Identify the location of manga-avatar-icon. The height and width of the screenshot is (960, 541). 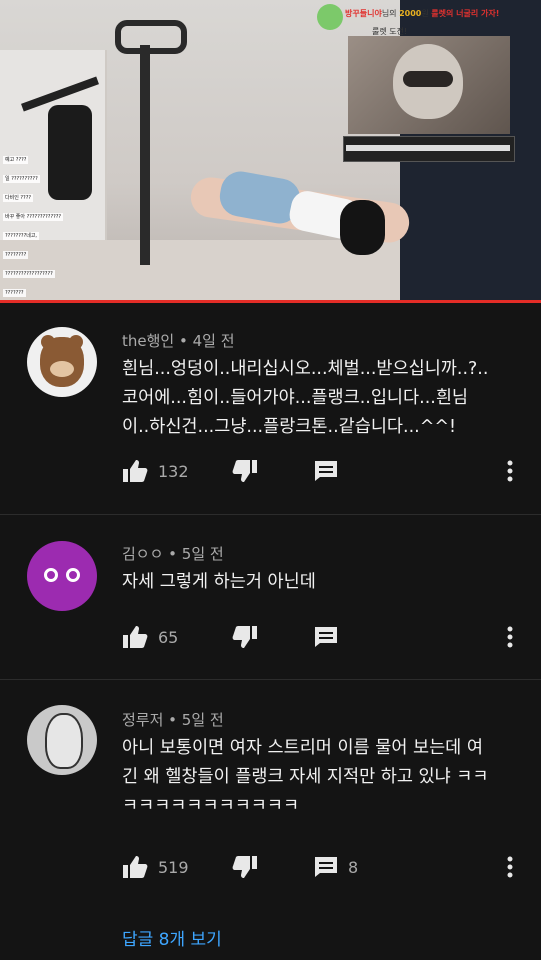
(62, 740).